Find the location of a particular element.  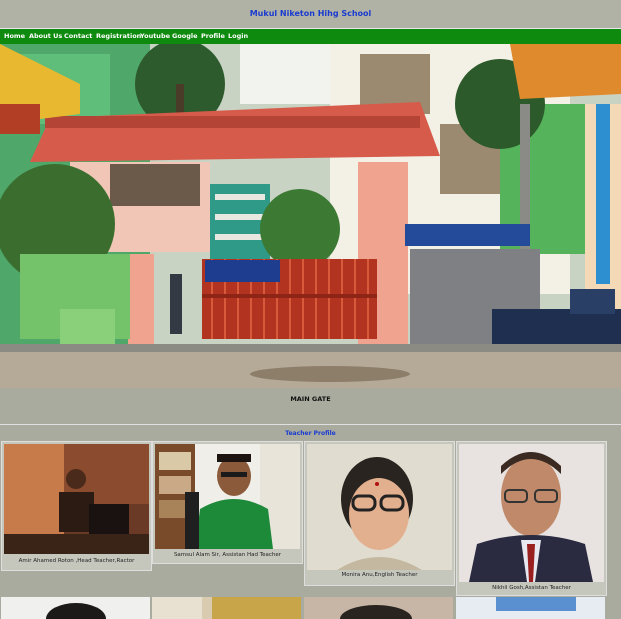

nav-google: Google is located at coordinates (185, 36).